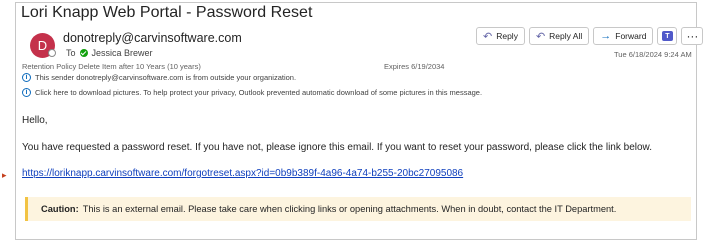 This screenshot has width=704, height=246. Describe the element at coordinates (507, 36) in the screenshot. I see `reply-label: Reply` at that location.